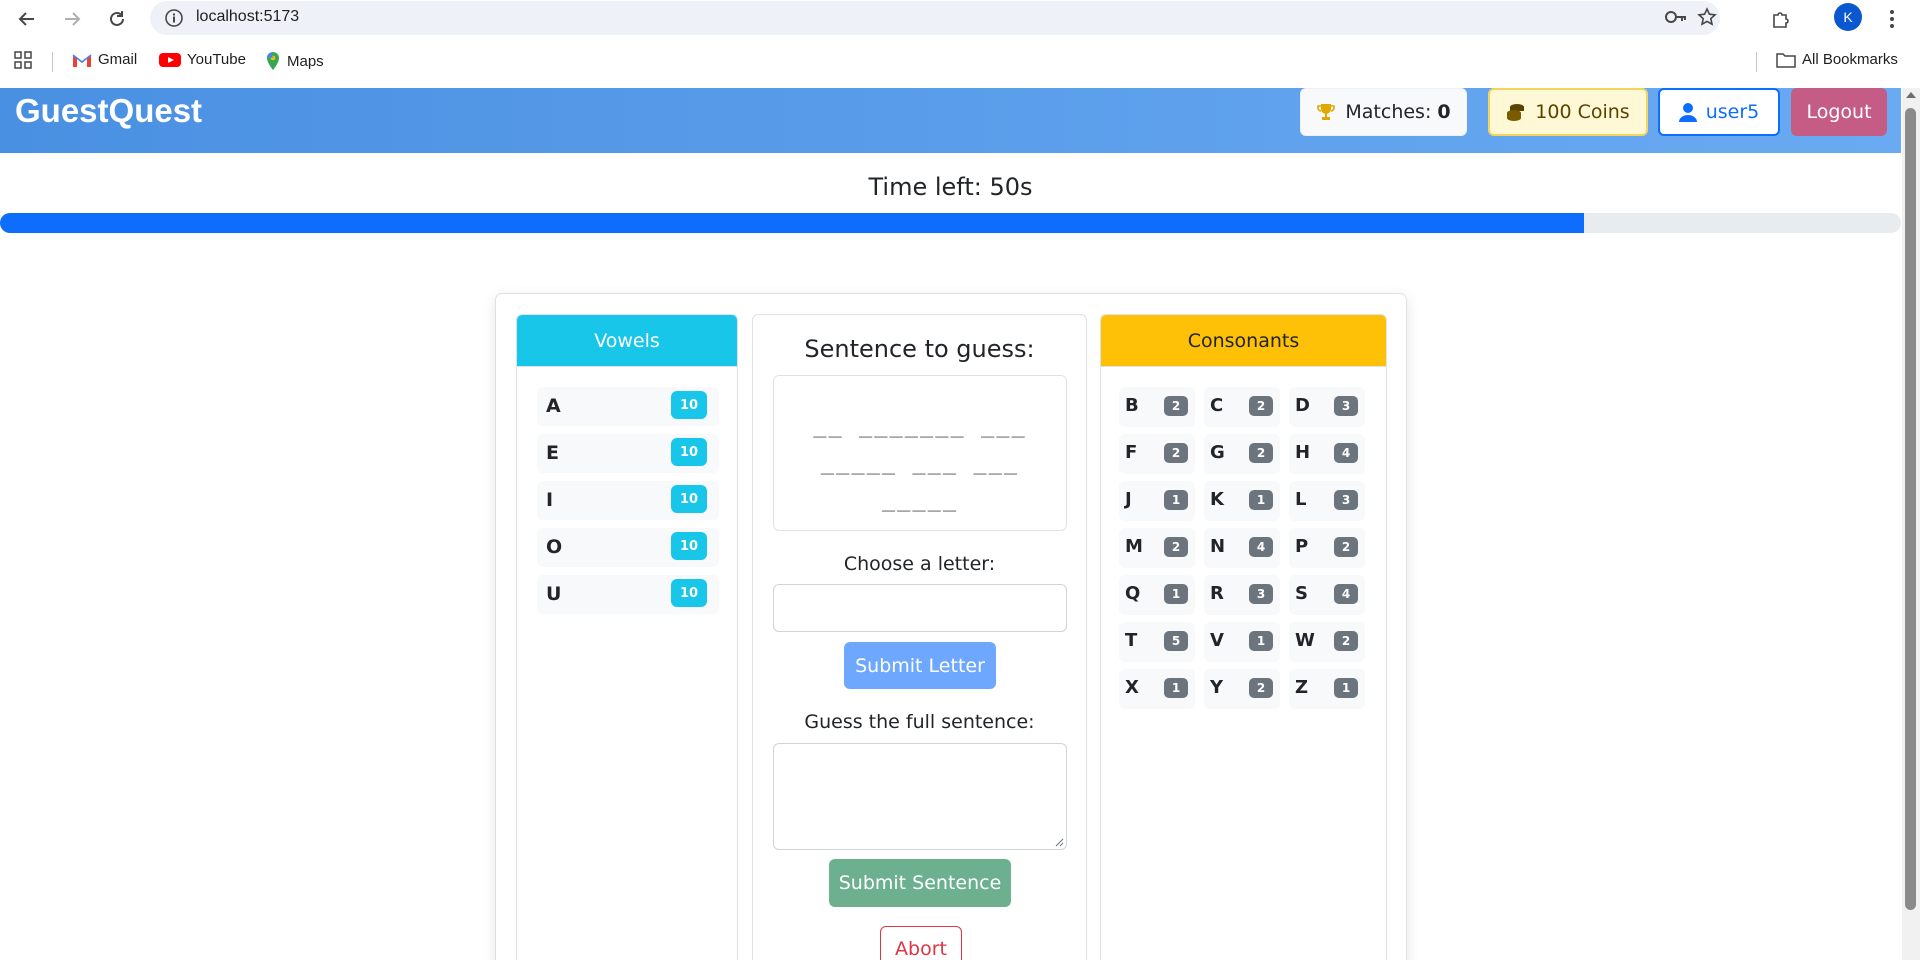  What do you see at coordinates (1781, 19) in the screenshot?
I see `extensions-button` at bounding box center [1781, 19].